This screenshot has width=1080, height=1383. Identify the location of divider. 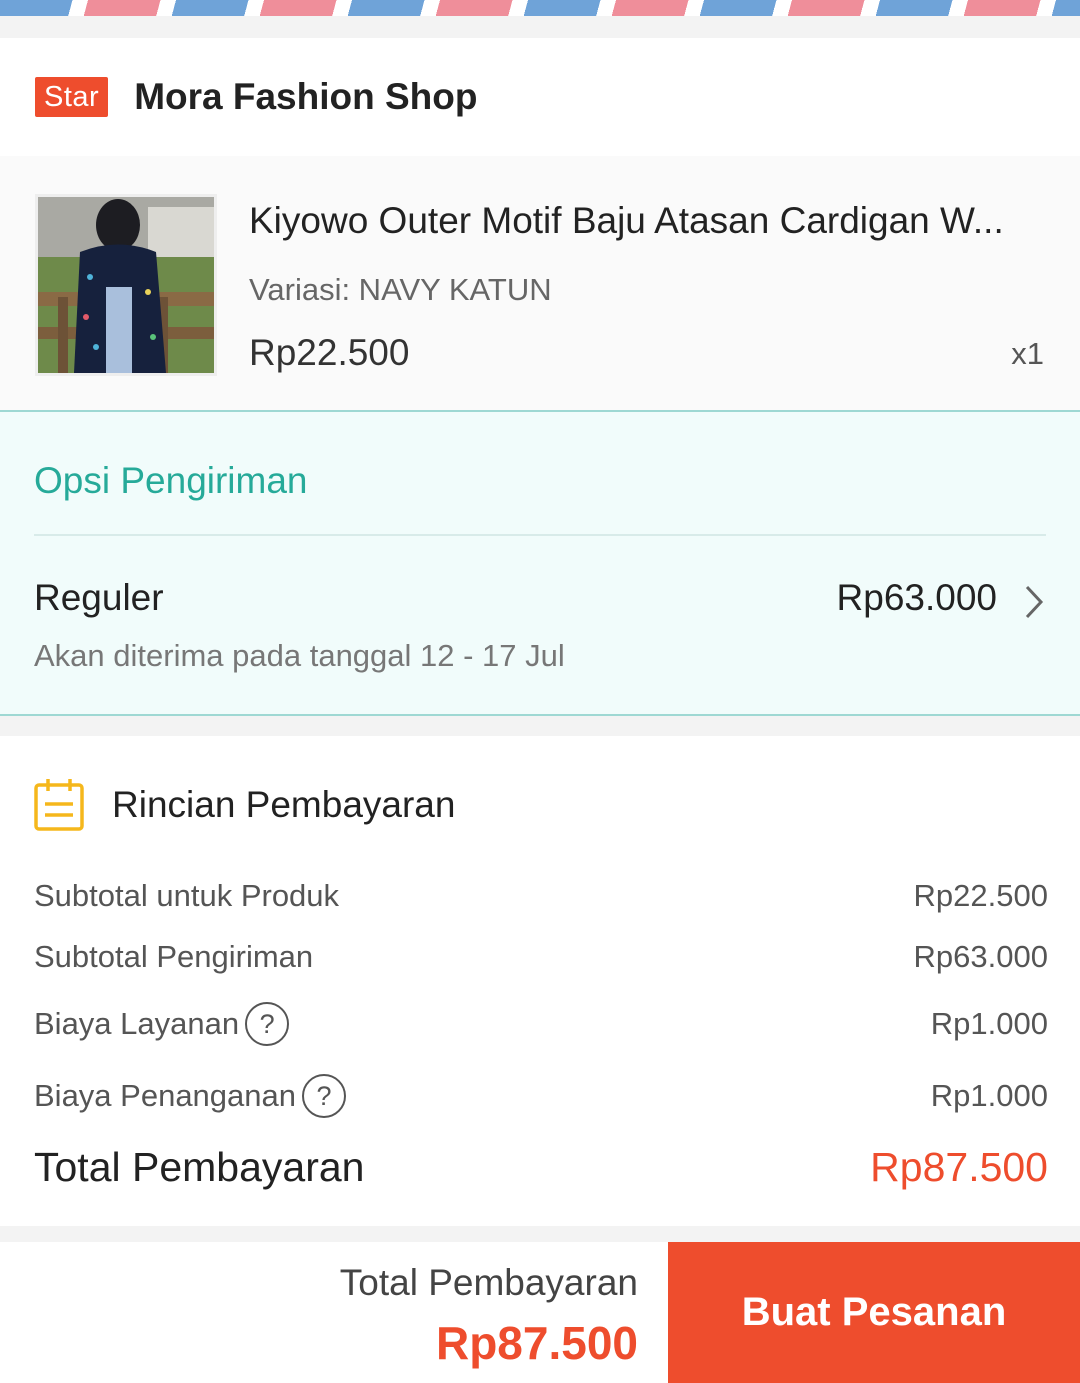
(540, 535).